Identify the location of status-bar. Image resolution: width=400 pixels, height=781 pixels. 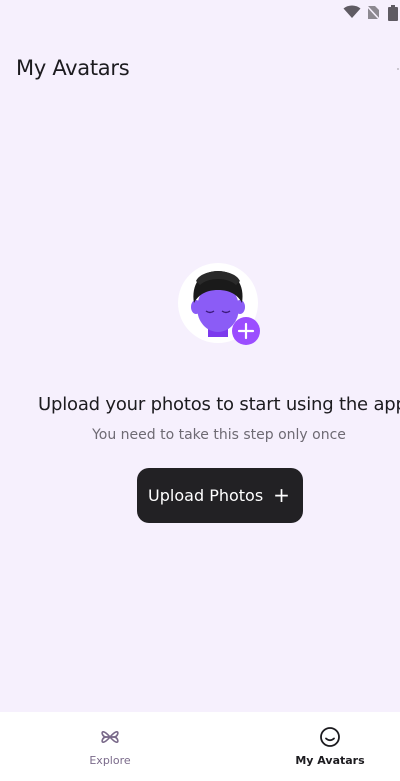
(200, 13).